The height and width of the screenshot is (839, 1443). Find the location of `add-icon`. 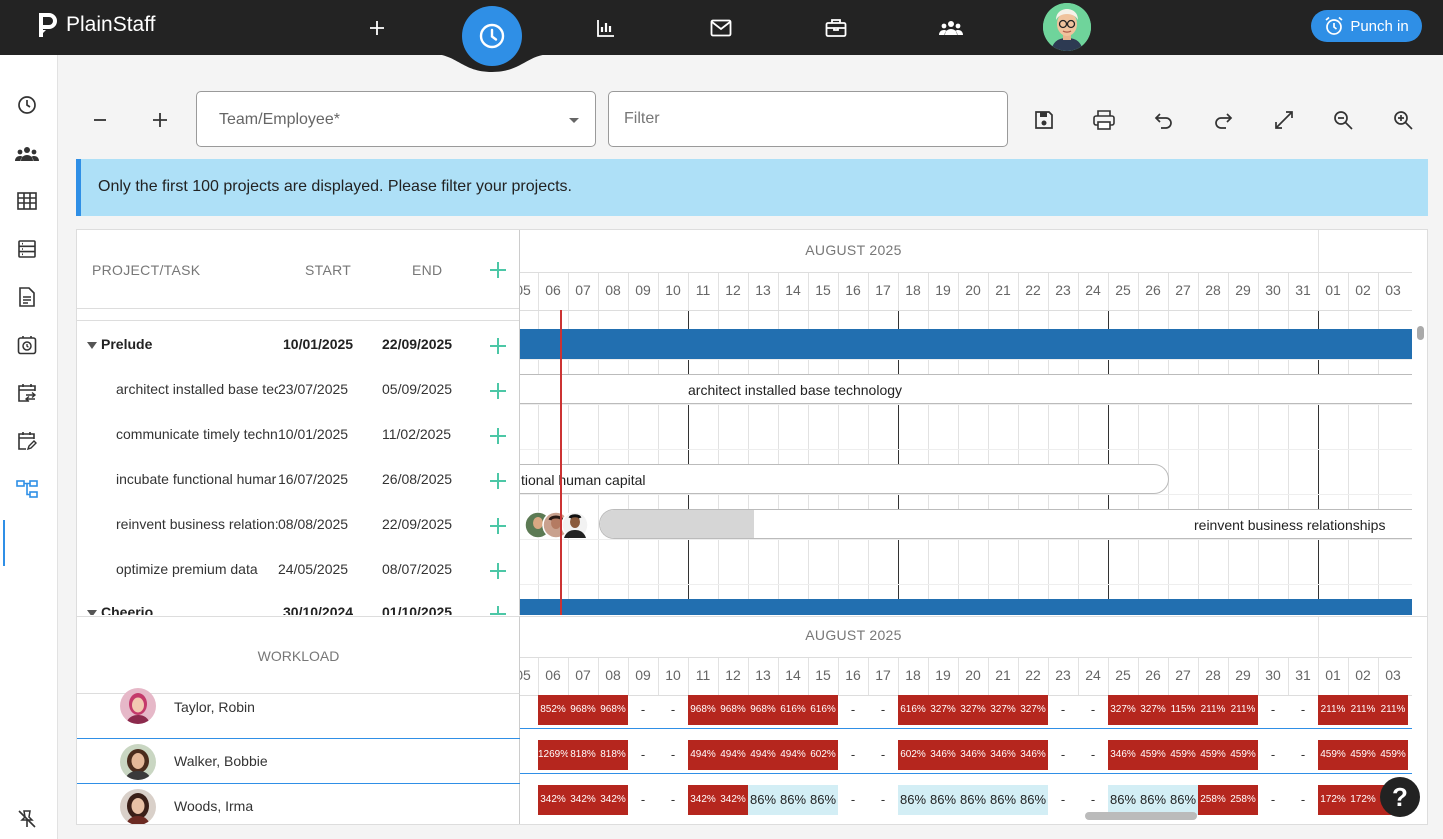

add-icon is located at coordinates (377, 28).